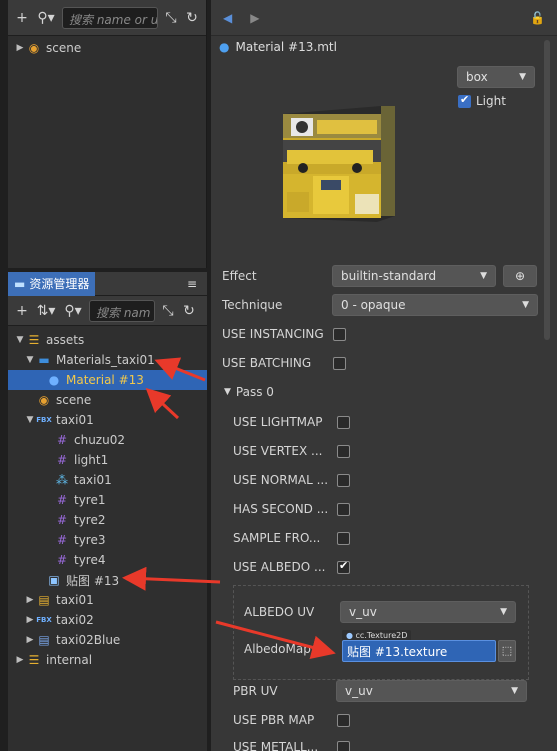 The image size is (557, 751). I want to click on lock-icon: 🔓, so click(537, 18).